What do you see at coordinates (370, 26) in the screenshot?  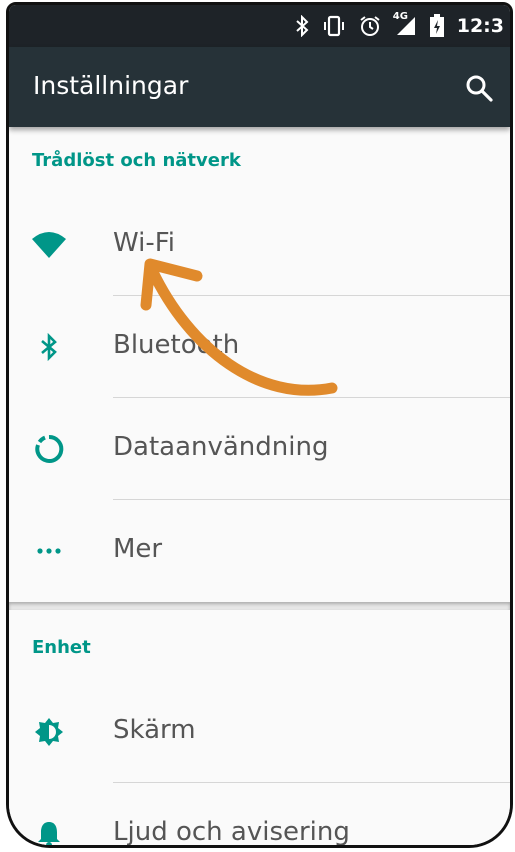 I see `alarm-icon` at bounding box center [370, 26].